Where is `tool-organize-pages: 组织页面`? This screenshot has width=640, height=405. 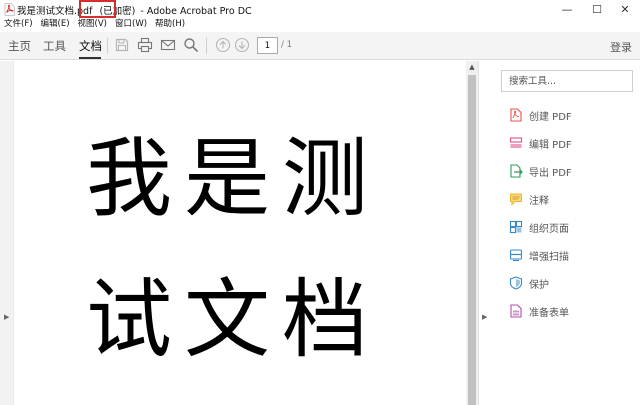
tool-organize-pages: 组织页面 is located at coordinates (539, 227).